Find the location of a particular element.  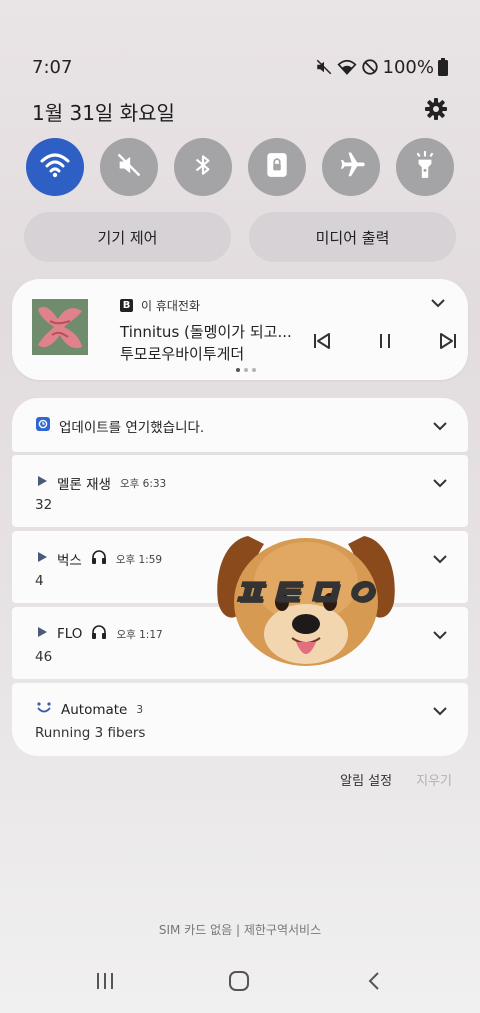

navigation-bar is located at coordinates (240, 982).